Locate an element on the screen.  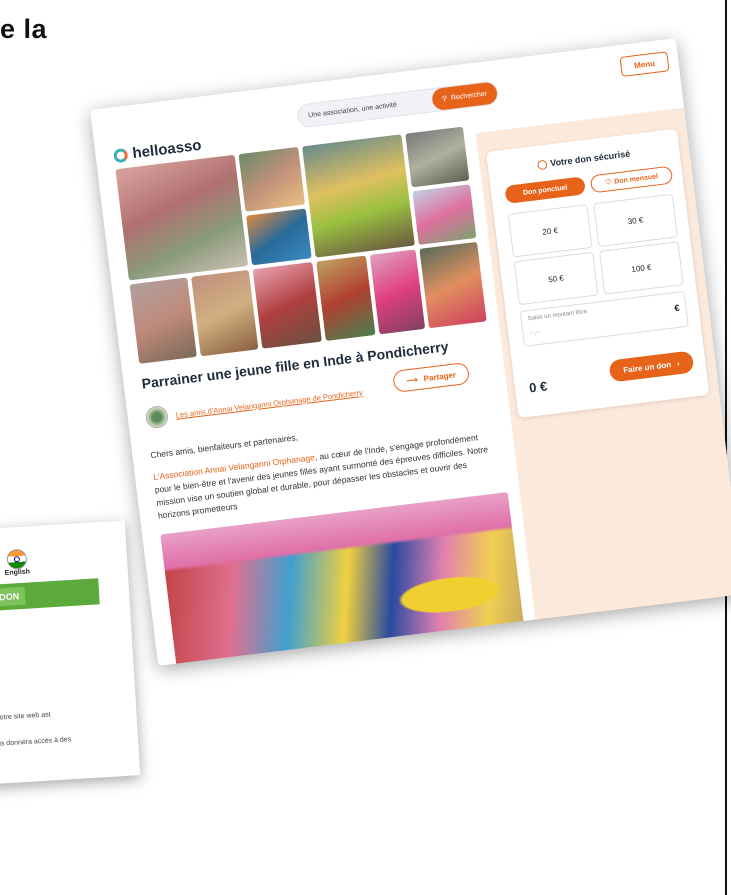
amount-option: 100 € is located at coordinates (641, 268).